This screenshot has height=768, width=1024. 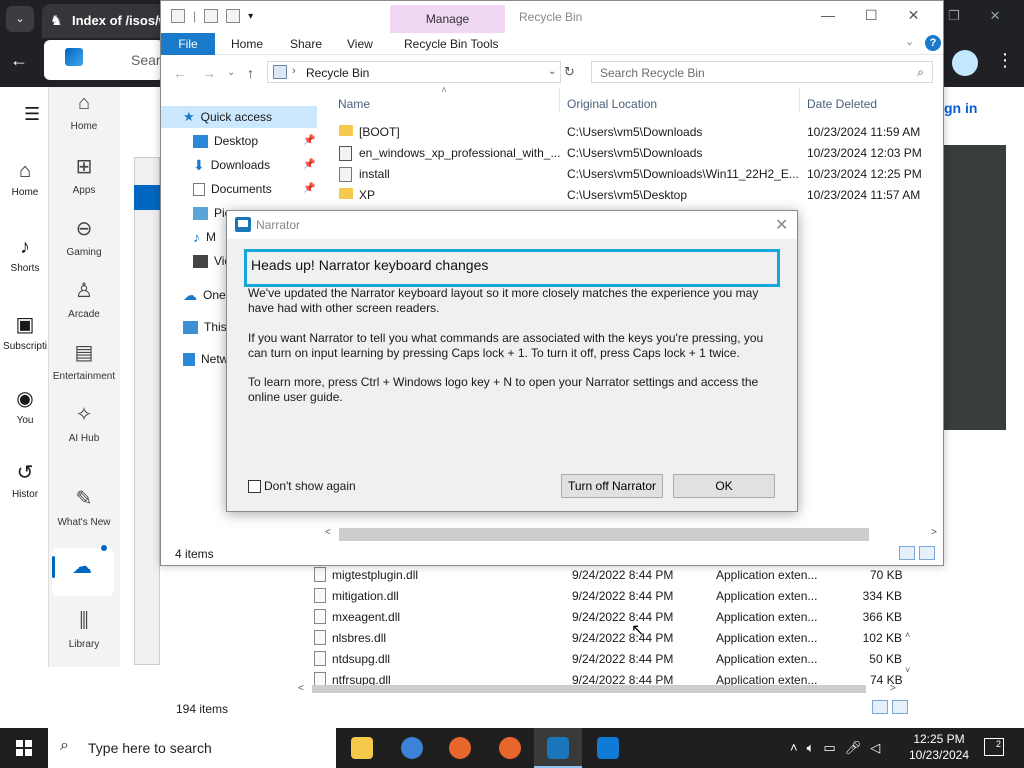 I want to click on forward-arrow-icon: →, so click(x=209, y=73).